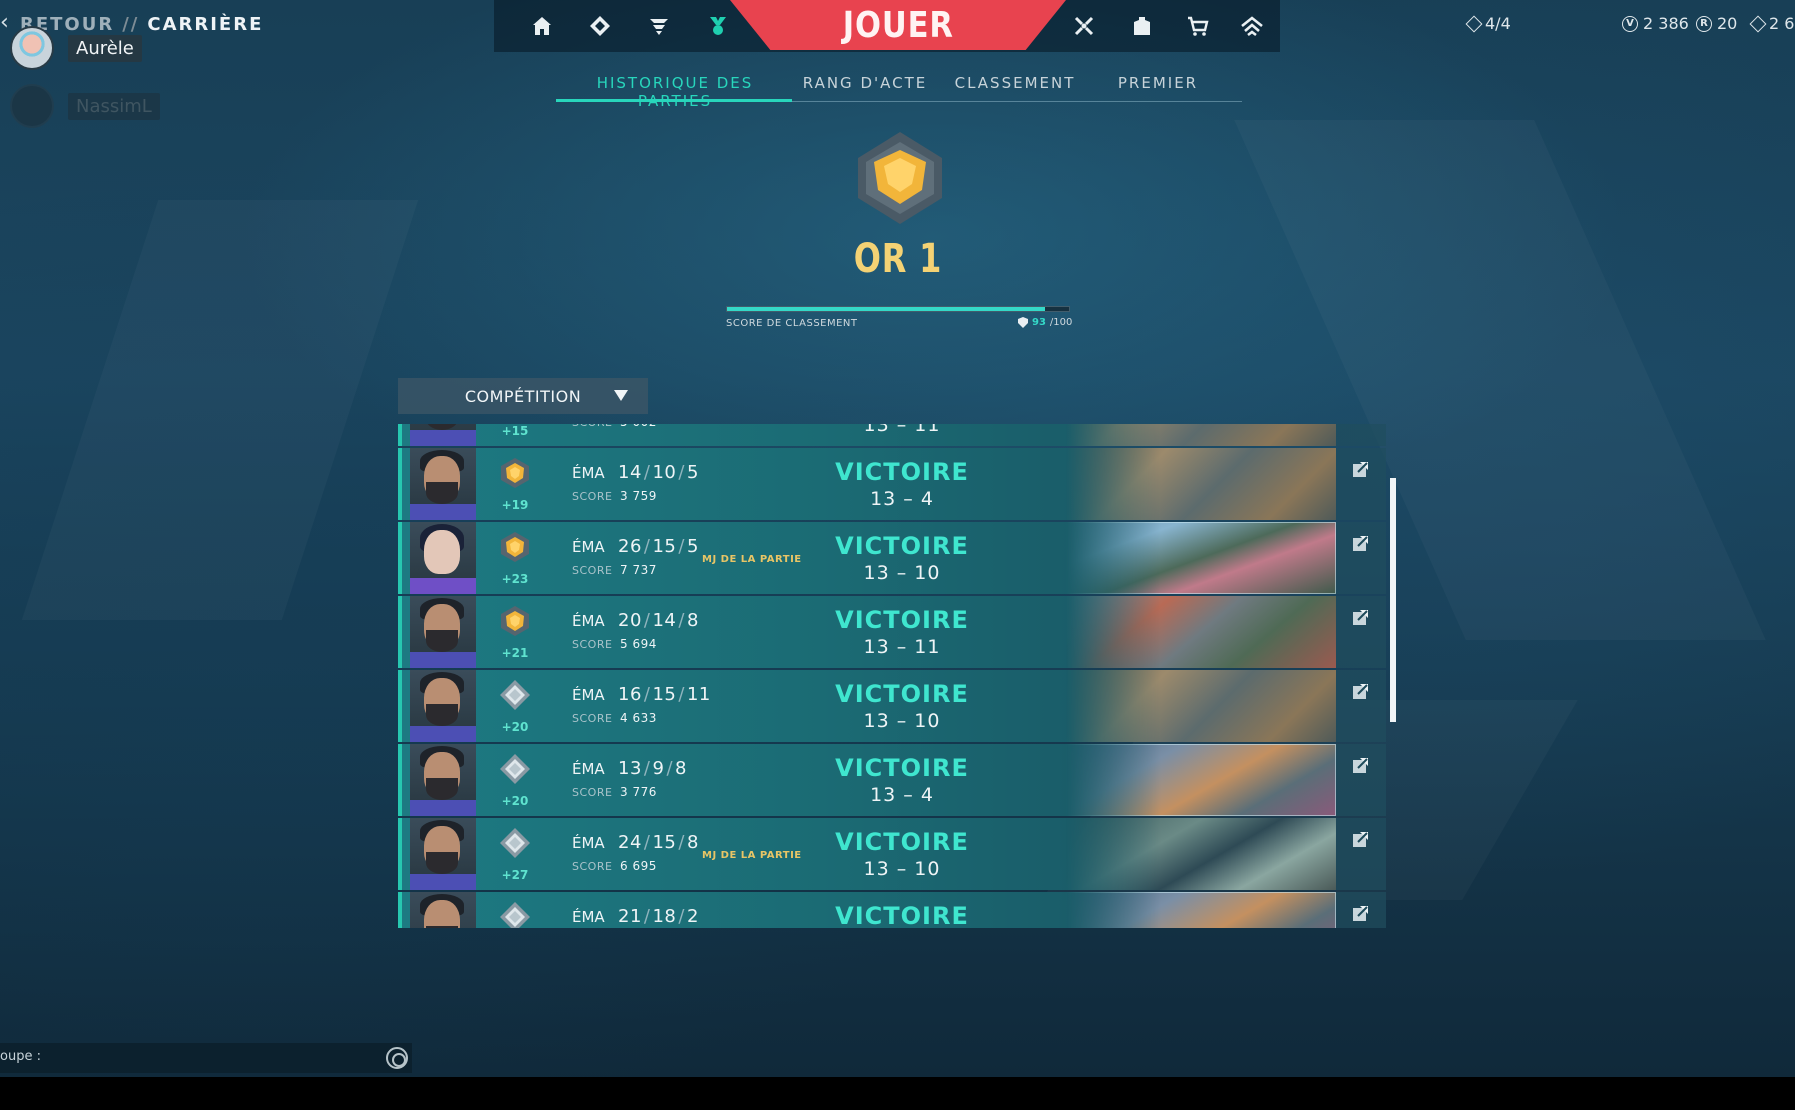  What do you see at coordinates (1015, 83) in the screenshot?
I see `tab-leaderboard: CLASSEMENT` at bounding box center [1015, 83].